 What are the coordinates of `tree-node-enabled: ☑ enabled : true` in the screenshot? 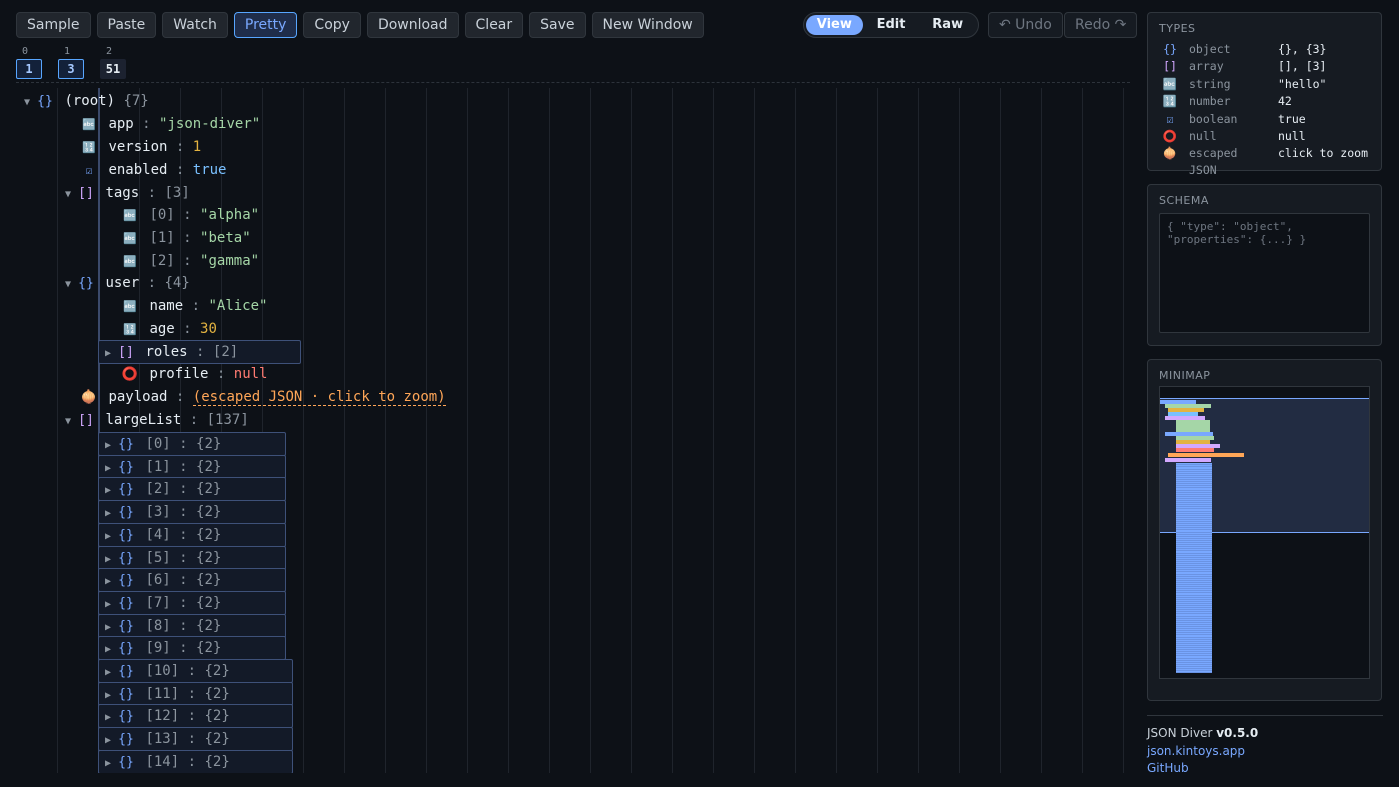 It's located at (152, 170).